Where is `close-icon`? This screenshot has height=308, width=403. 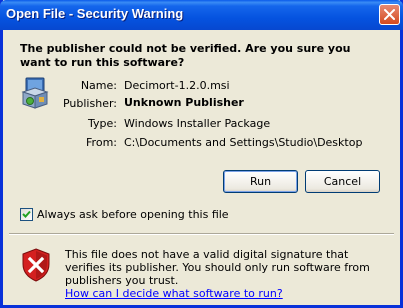 close-icon is located at coordinates (389, 14).